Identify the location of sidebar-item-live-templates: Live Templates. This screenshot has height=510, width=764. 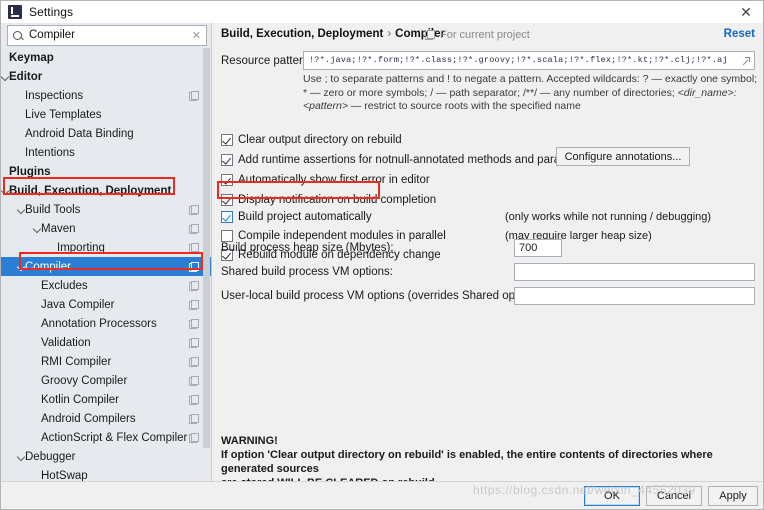
(106, 114).